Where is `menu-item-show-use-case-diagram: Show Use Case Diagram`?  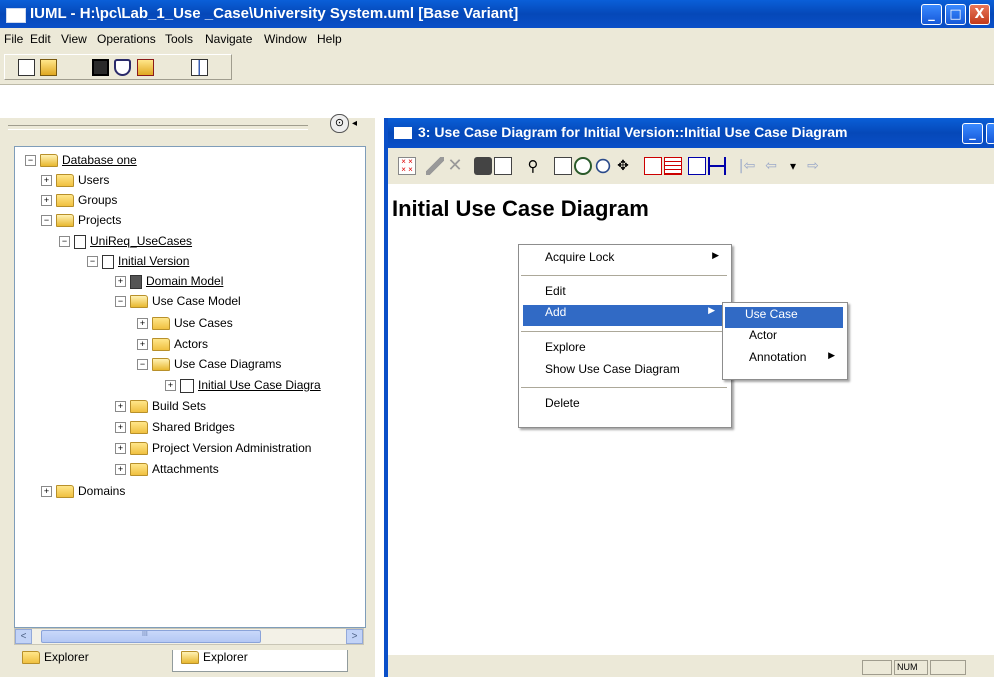 menu-item-show-use-case-diagram: Show Use Case Diagram is located at coordinates (624, 372).